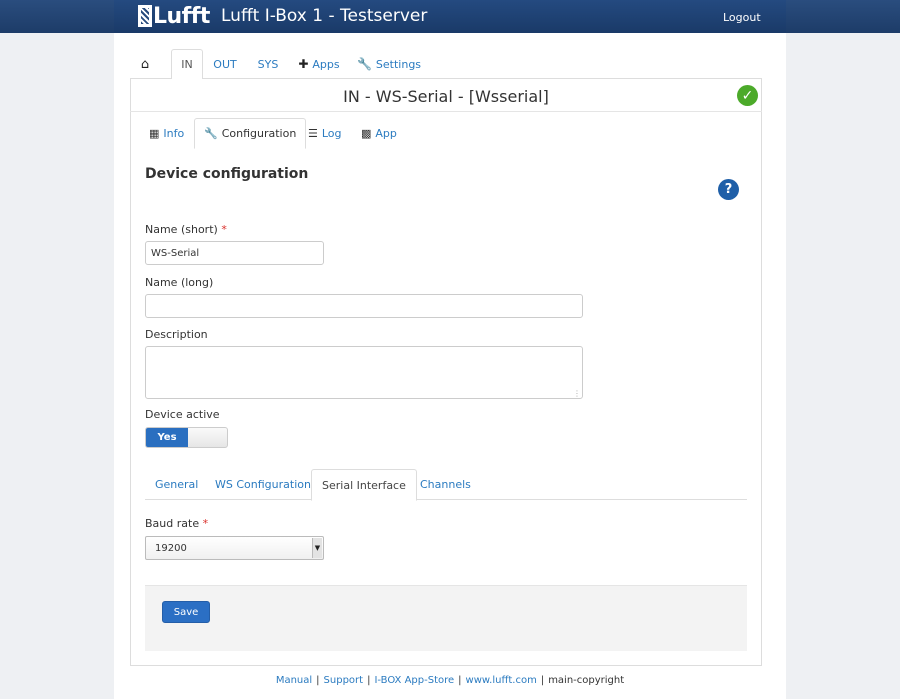 The image size is (900, 699). I want to click on nav-home: ⌂, so click(145, 64).